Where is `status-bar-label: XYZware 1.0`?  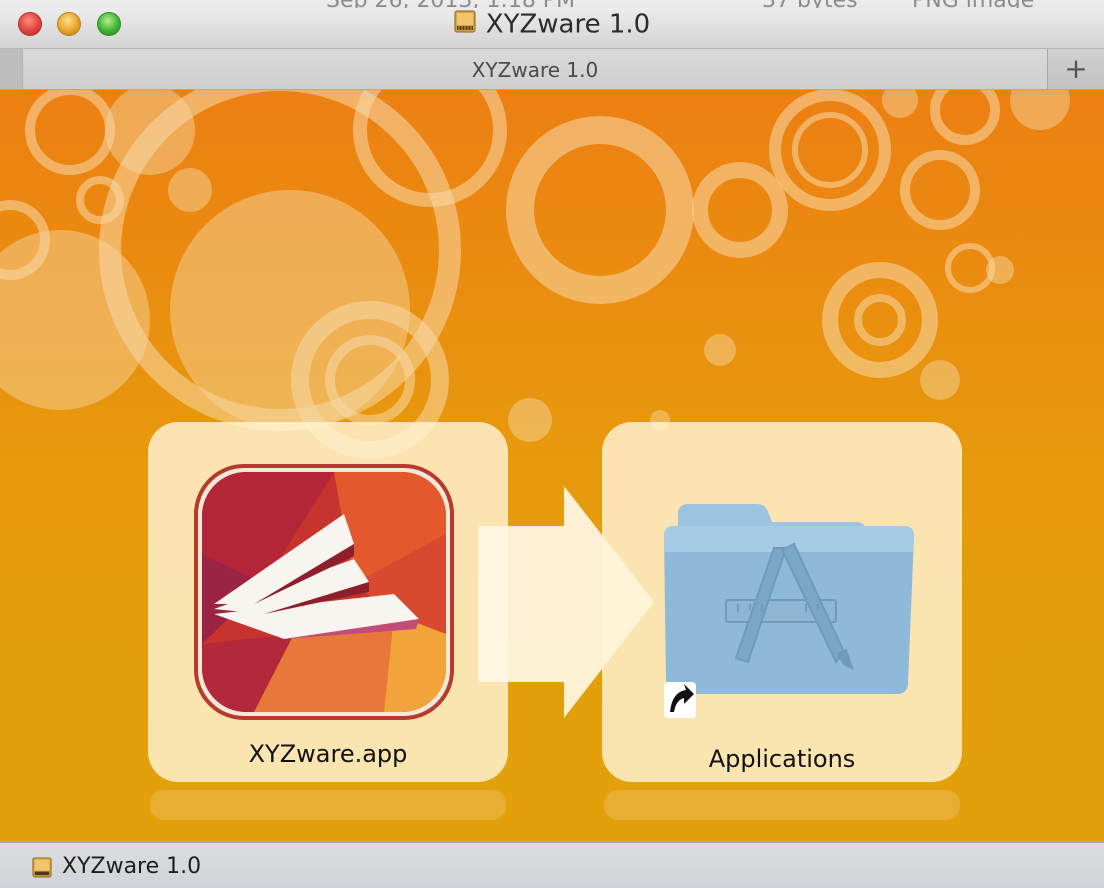 status-bar-label: XYZware 1.0 is located at coordinates (131, 866).